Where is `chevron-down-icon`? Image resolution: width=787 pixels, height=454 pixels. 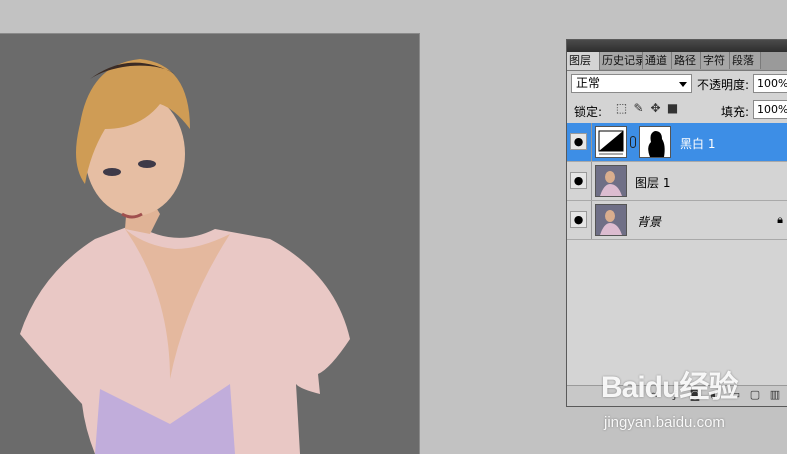
chevron-down-icon is located at coordinates (683, 84).